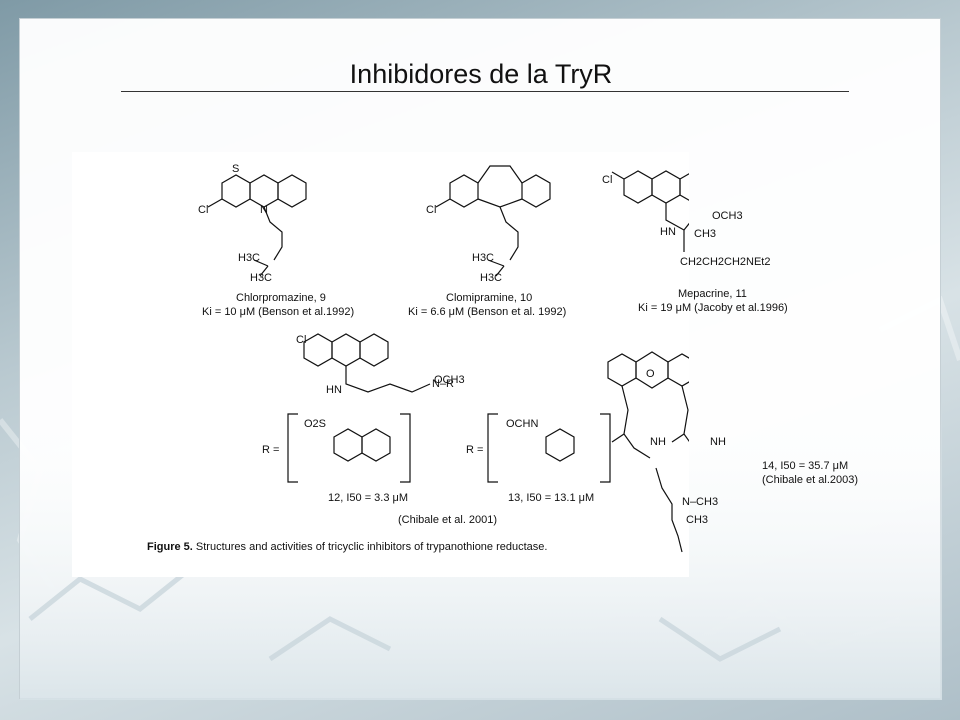  I want to click on r-equals-label-2: R =, so click(475, 450).